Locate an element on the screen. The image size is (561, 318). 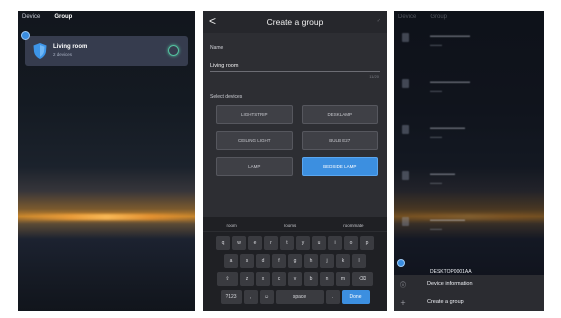
device-chip: LAMP is located at coordinates (254, 166).